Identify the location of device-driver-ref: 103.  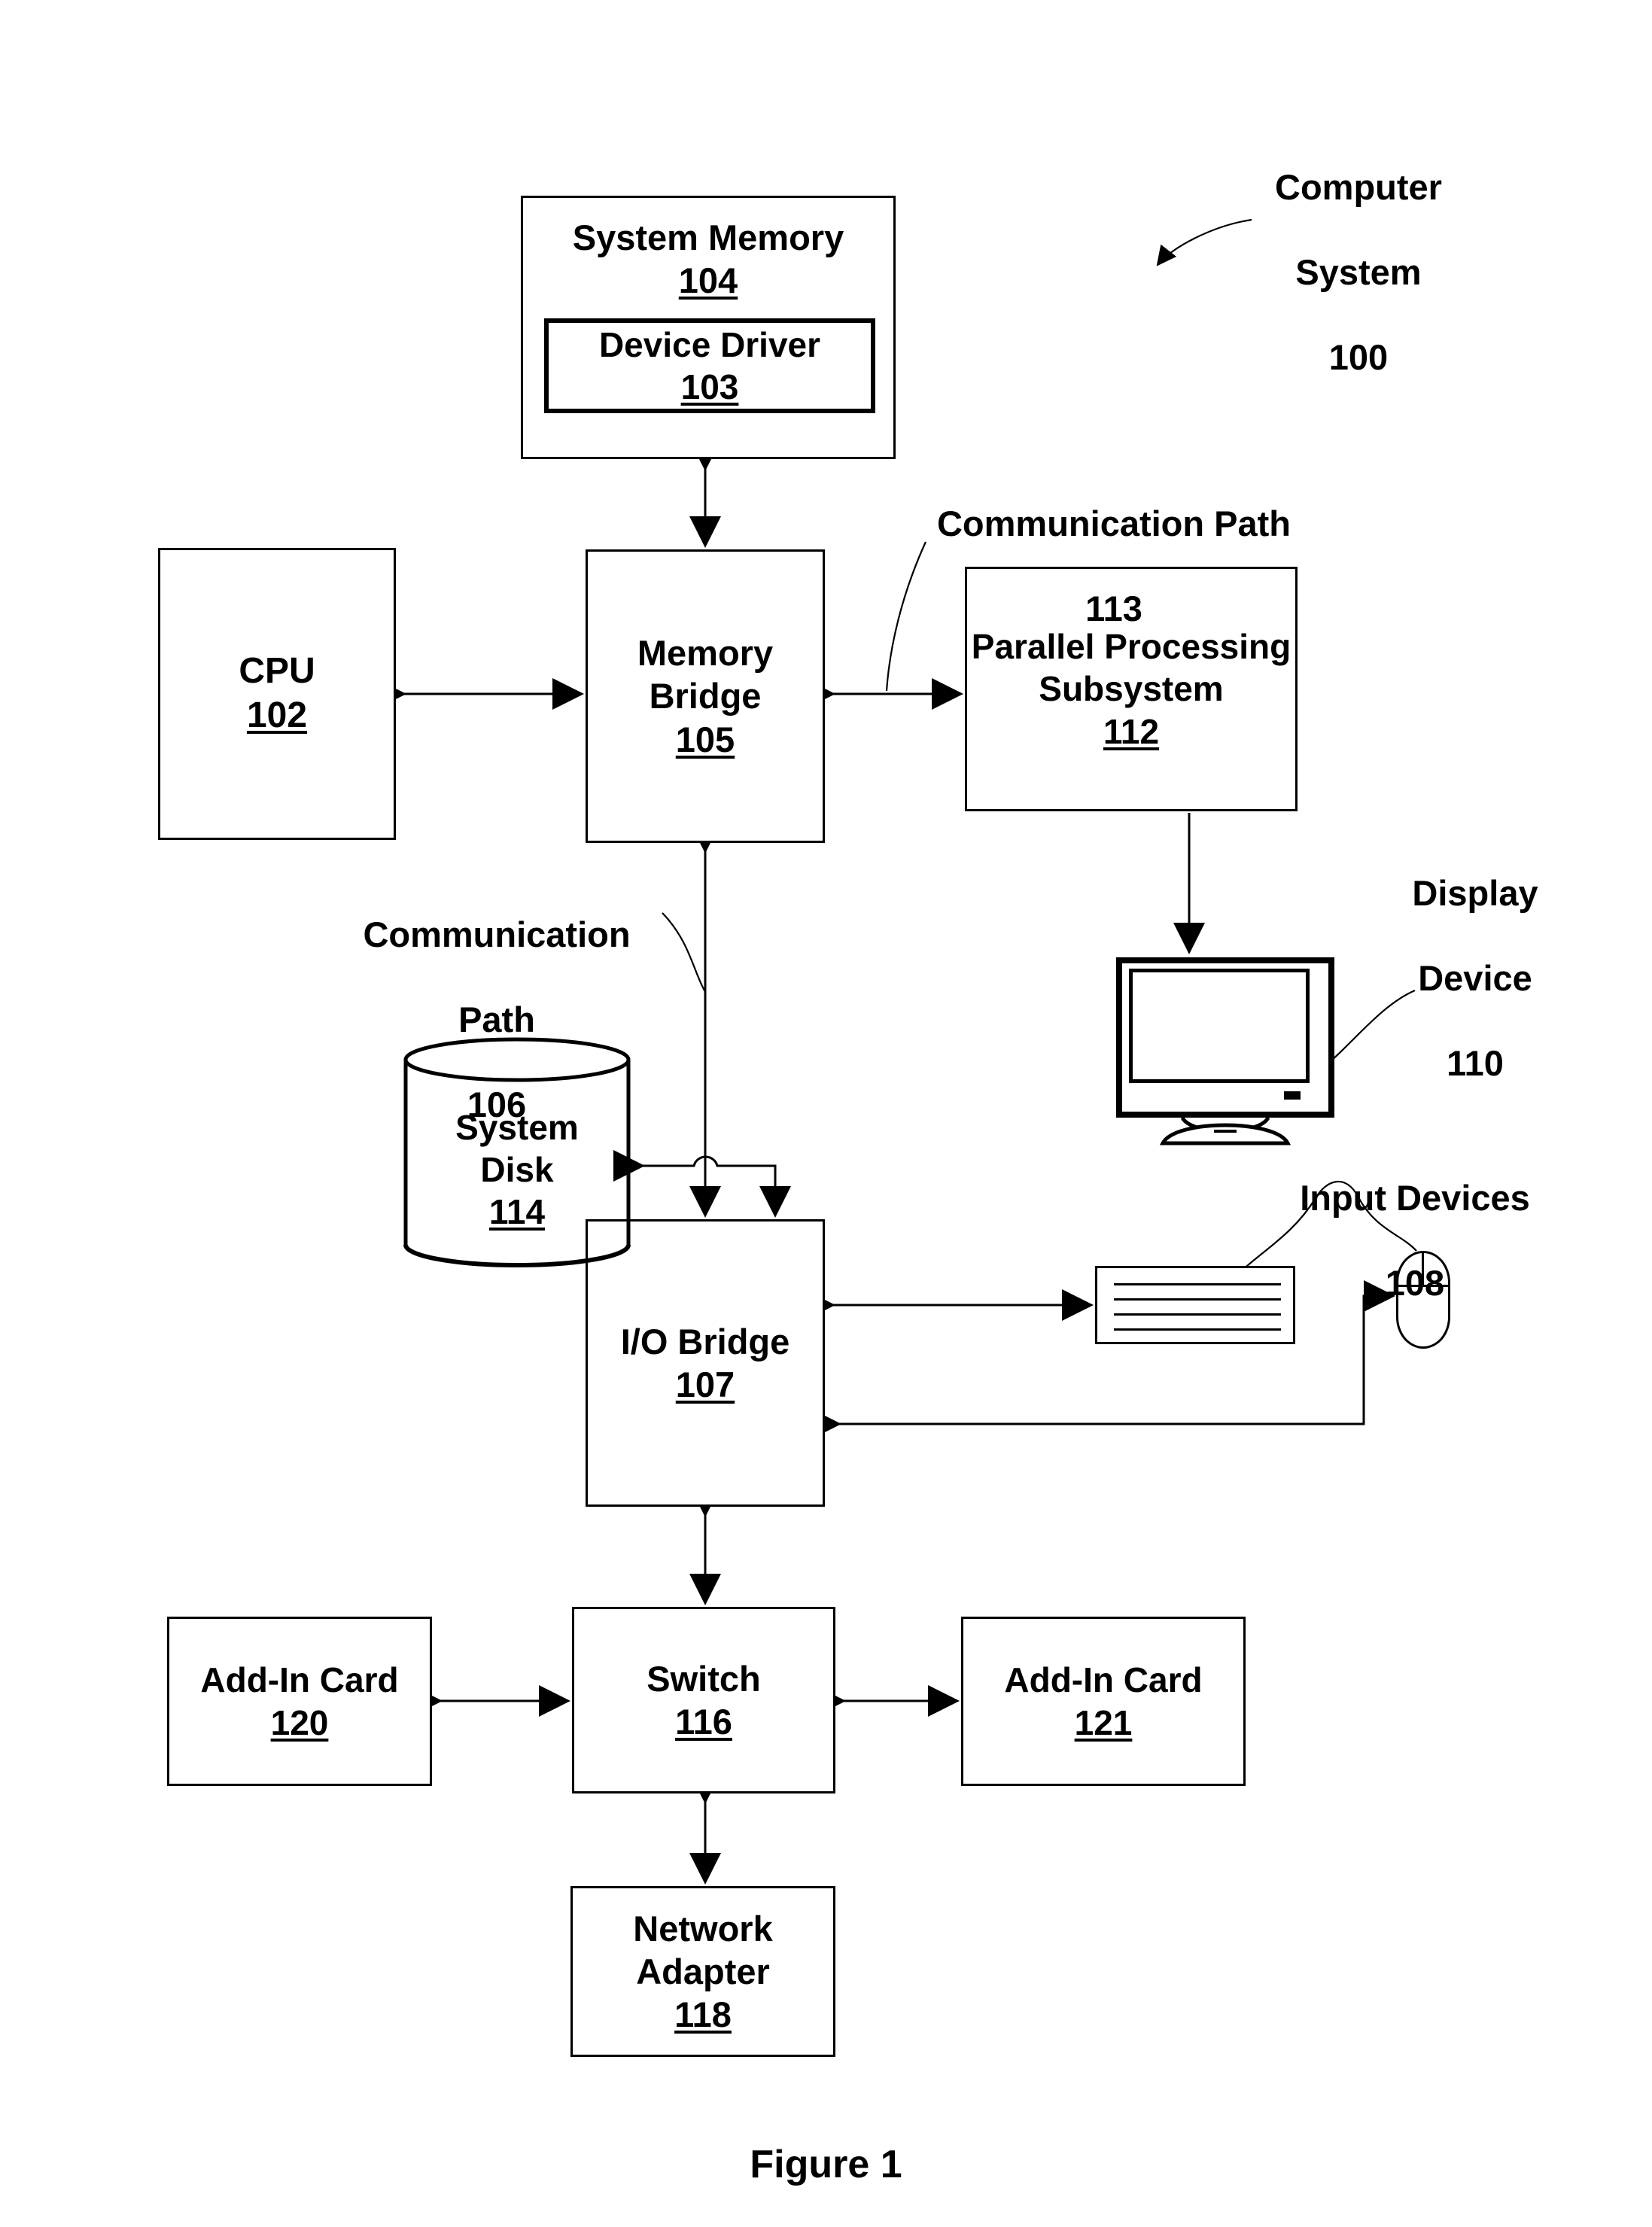
(709, 386).